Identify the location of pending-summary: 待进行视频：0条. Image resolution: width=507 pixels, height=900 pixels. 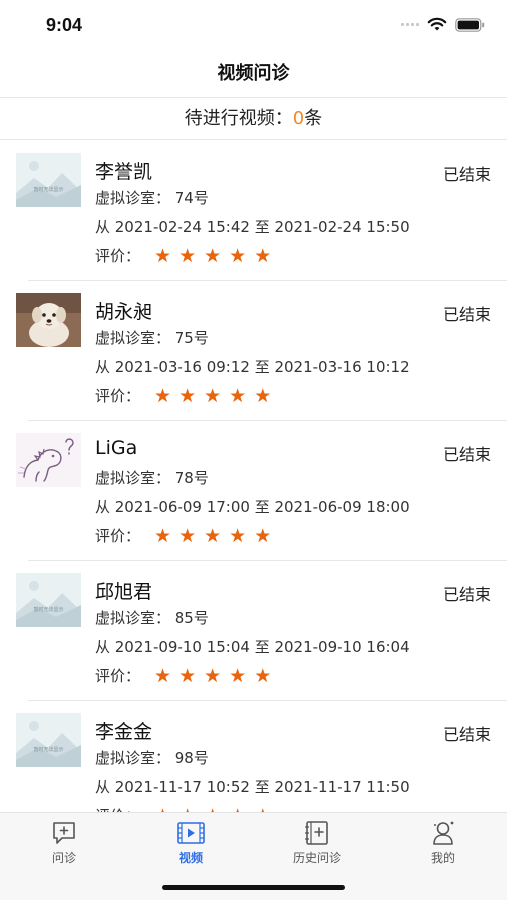
(253, 119).